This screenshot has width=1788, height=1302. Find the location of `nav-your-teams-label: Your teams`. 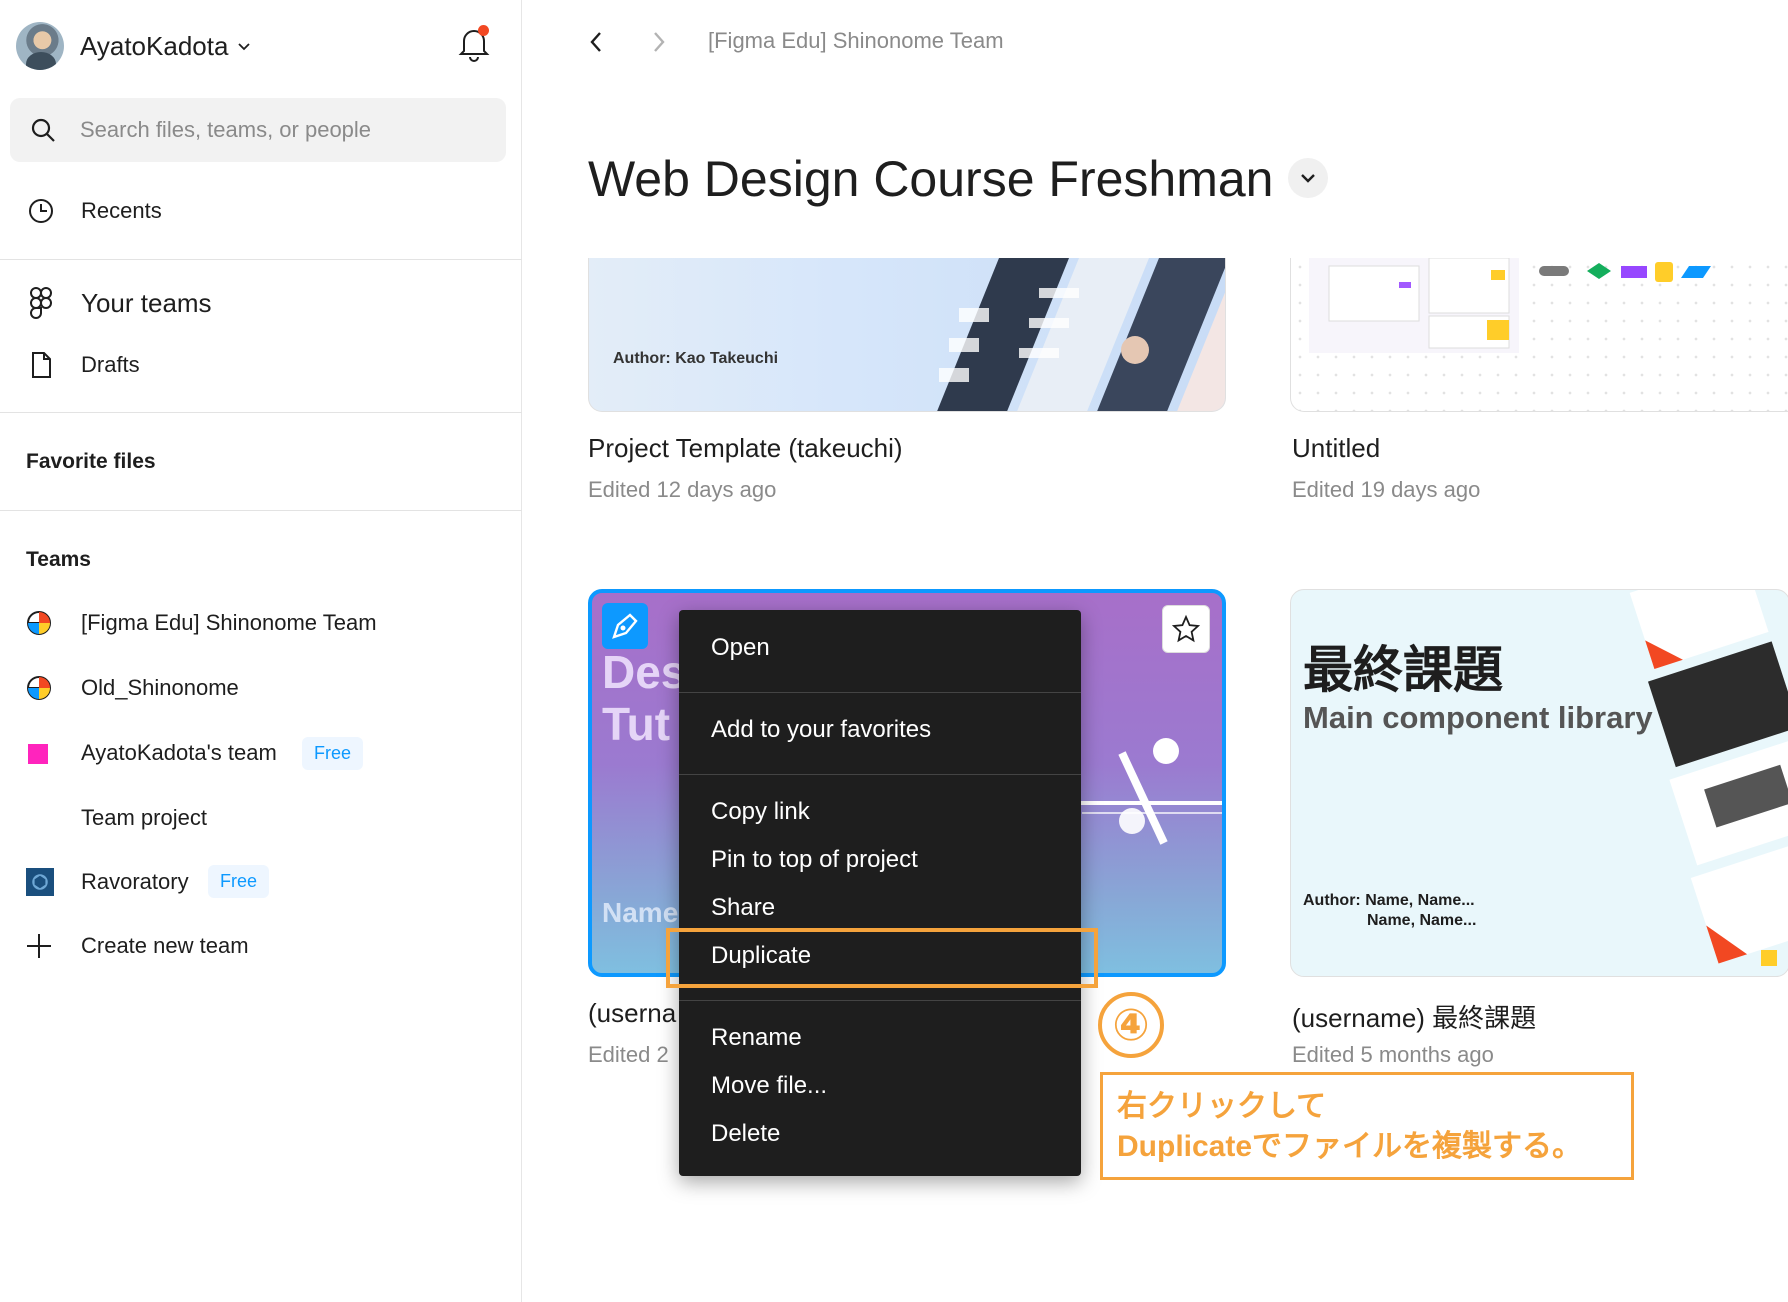

nav-your-teams-label: Your teams is located at coordinates (146, 303).